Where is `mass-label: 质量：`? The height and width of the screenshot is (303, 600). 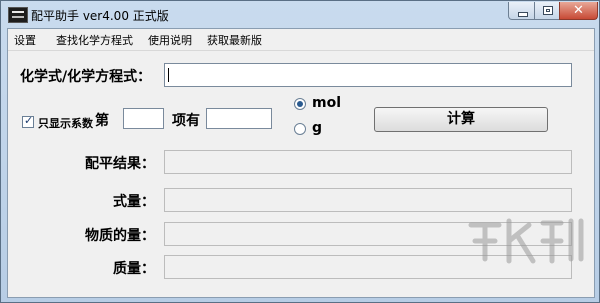
mass-label: 质量： is located at coordinates (134, 269).